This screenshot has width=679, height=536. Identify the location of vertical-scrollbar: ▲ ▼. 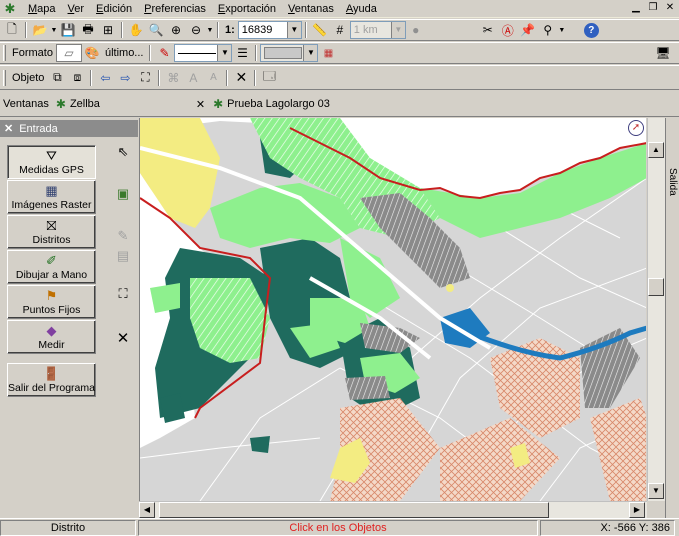
(656, 309).